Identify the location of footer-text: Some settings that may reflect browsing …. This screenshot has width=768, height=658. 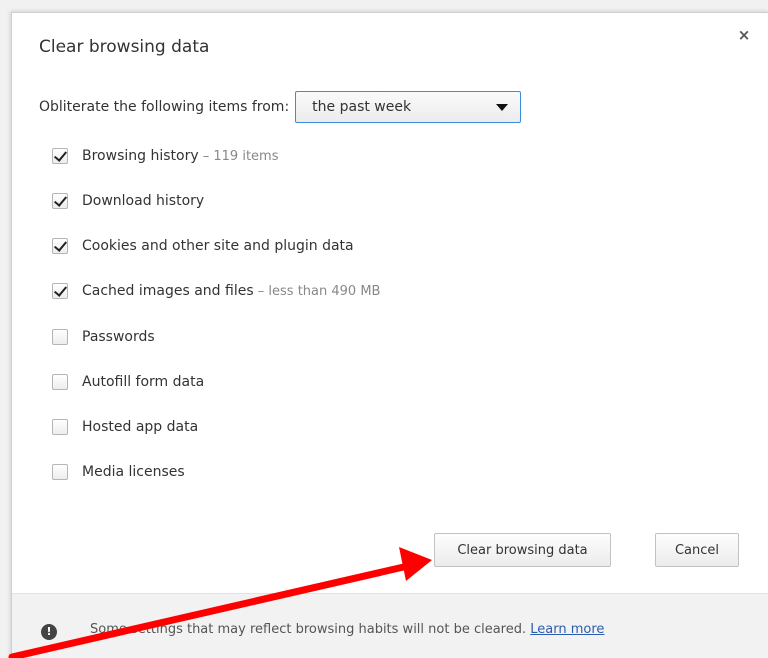
(347, 629).